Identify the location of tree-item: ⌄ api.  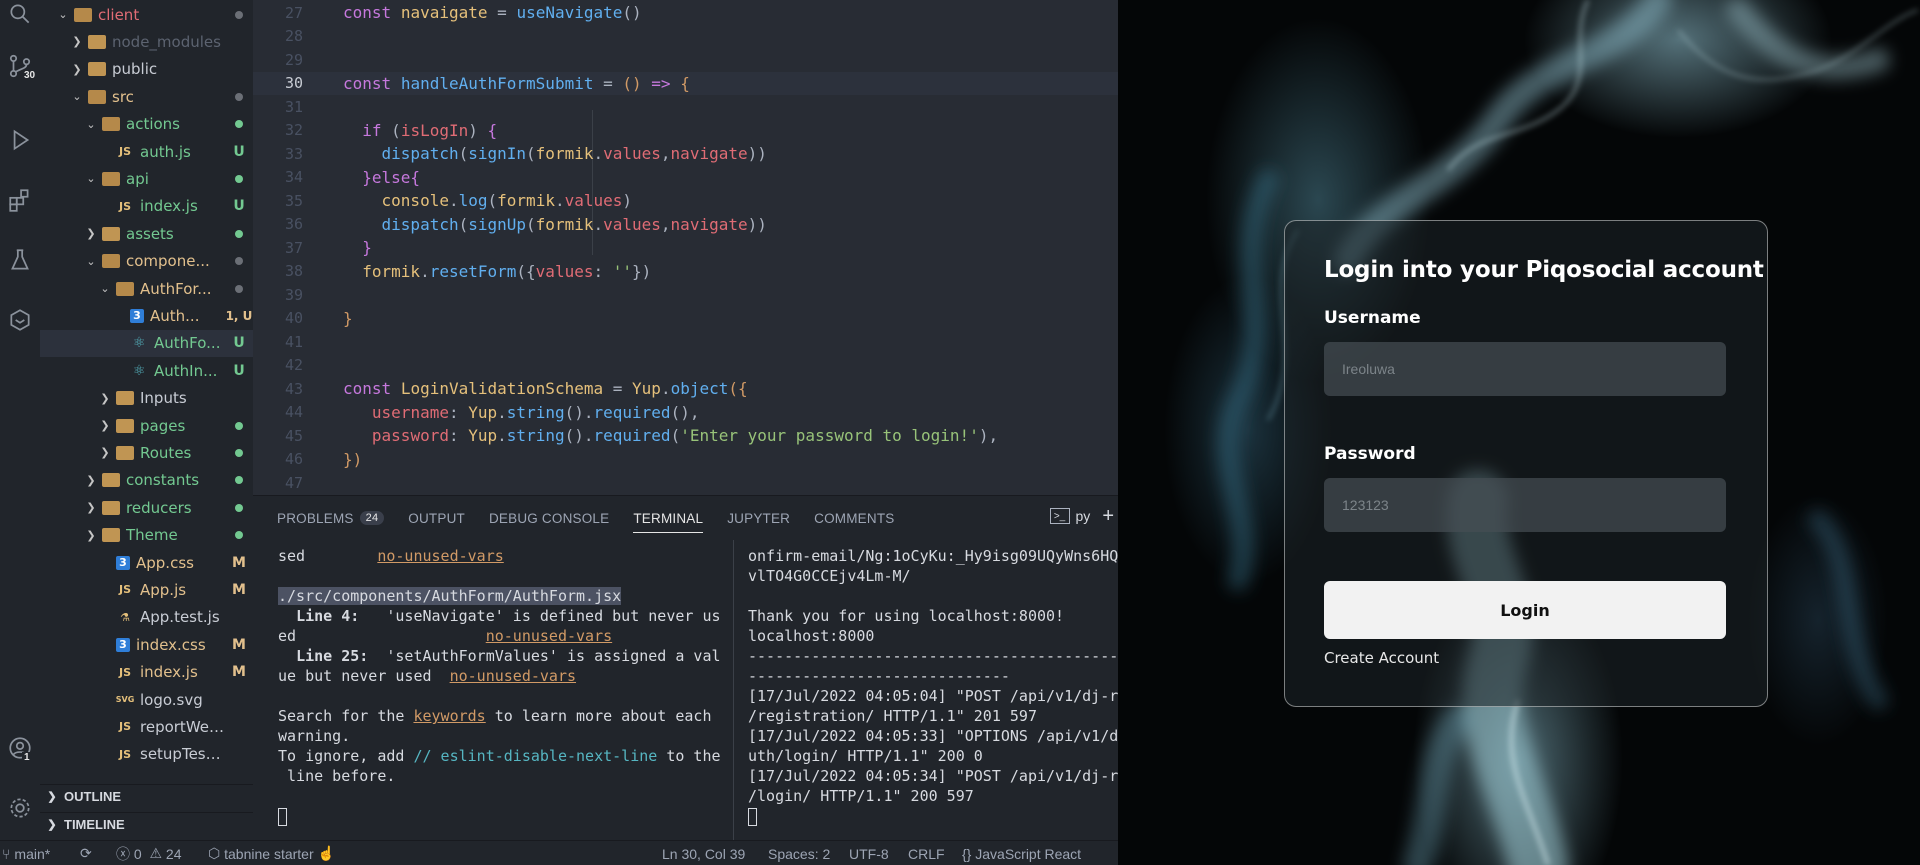
(146, 178).